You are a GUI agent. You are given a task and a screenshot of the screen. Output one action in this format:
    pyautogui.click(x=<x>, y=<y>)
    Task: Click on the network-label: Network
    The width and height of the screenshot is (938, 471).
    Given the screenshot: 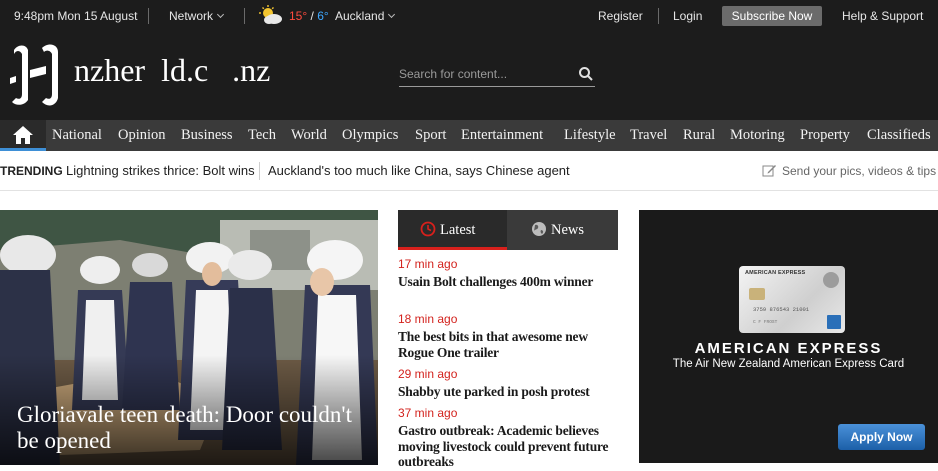 What is the action you would take?
    pyautogui.click(x=191, y=16)
    